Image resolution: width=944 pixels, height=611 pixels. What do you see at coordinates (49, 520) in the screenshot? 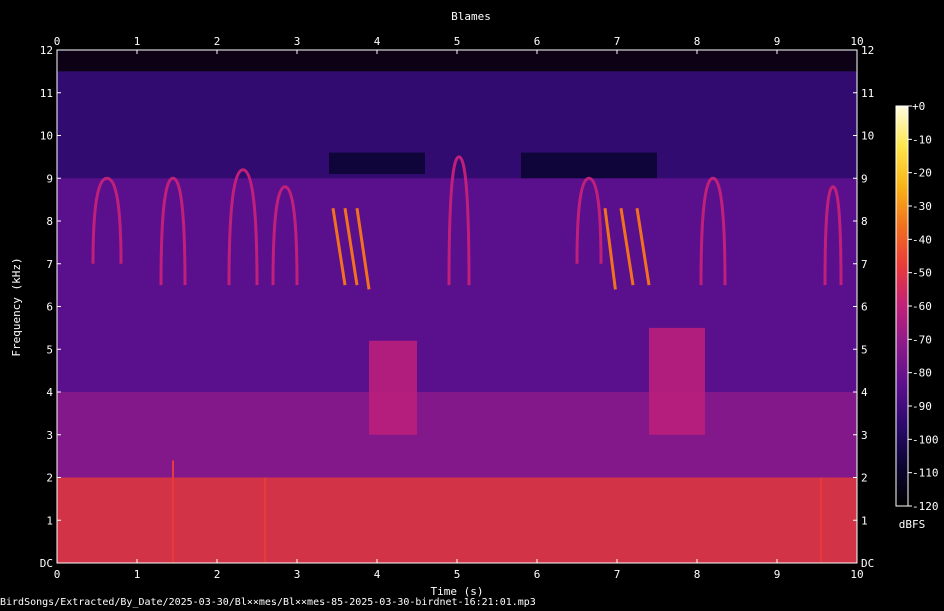
I see `y-tick-label-left: 1` at bounding box center [49, 520].